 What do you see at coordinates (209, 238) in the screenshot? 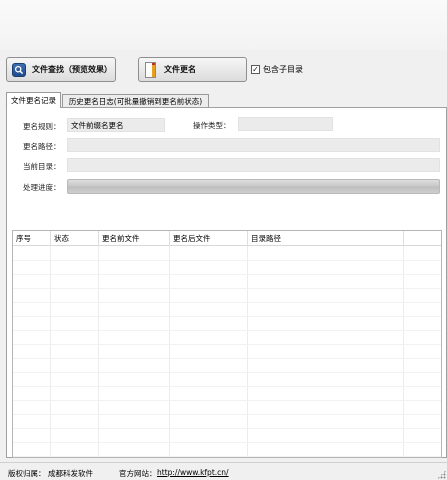
I see `col-header-after: 更名后文件` at bounding box center [209, 238].